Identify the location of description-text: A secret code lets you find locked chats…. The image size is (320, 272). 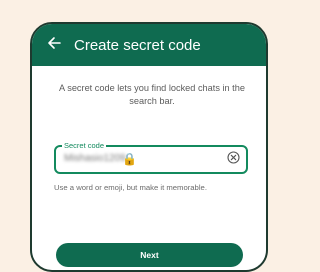
(152, 94).